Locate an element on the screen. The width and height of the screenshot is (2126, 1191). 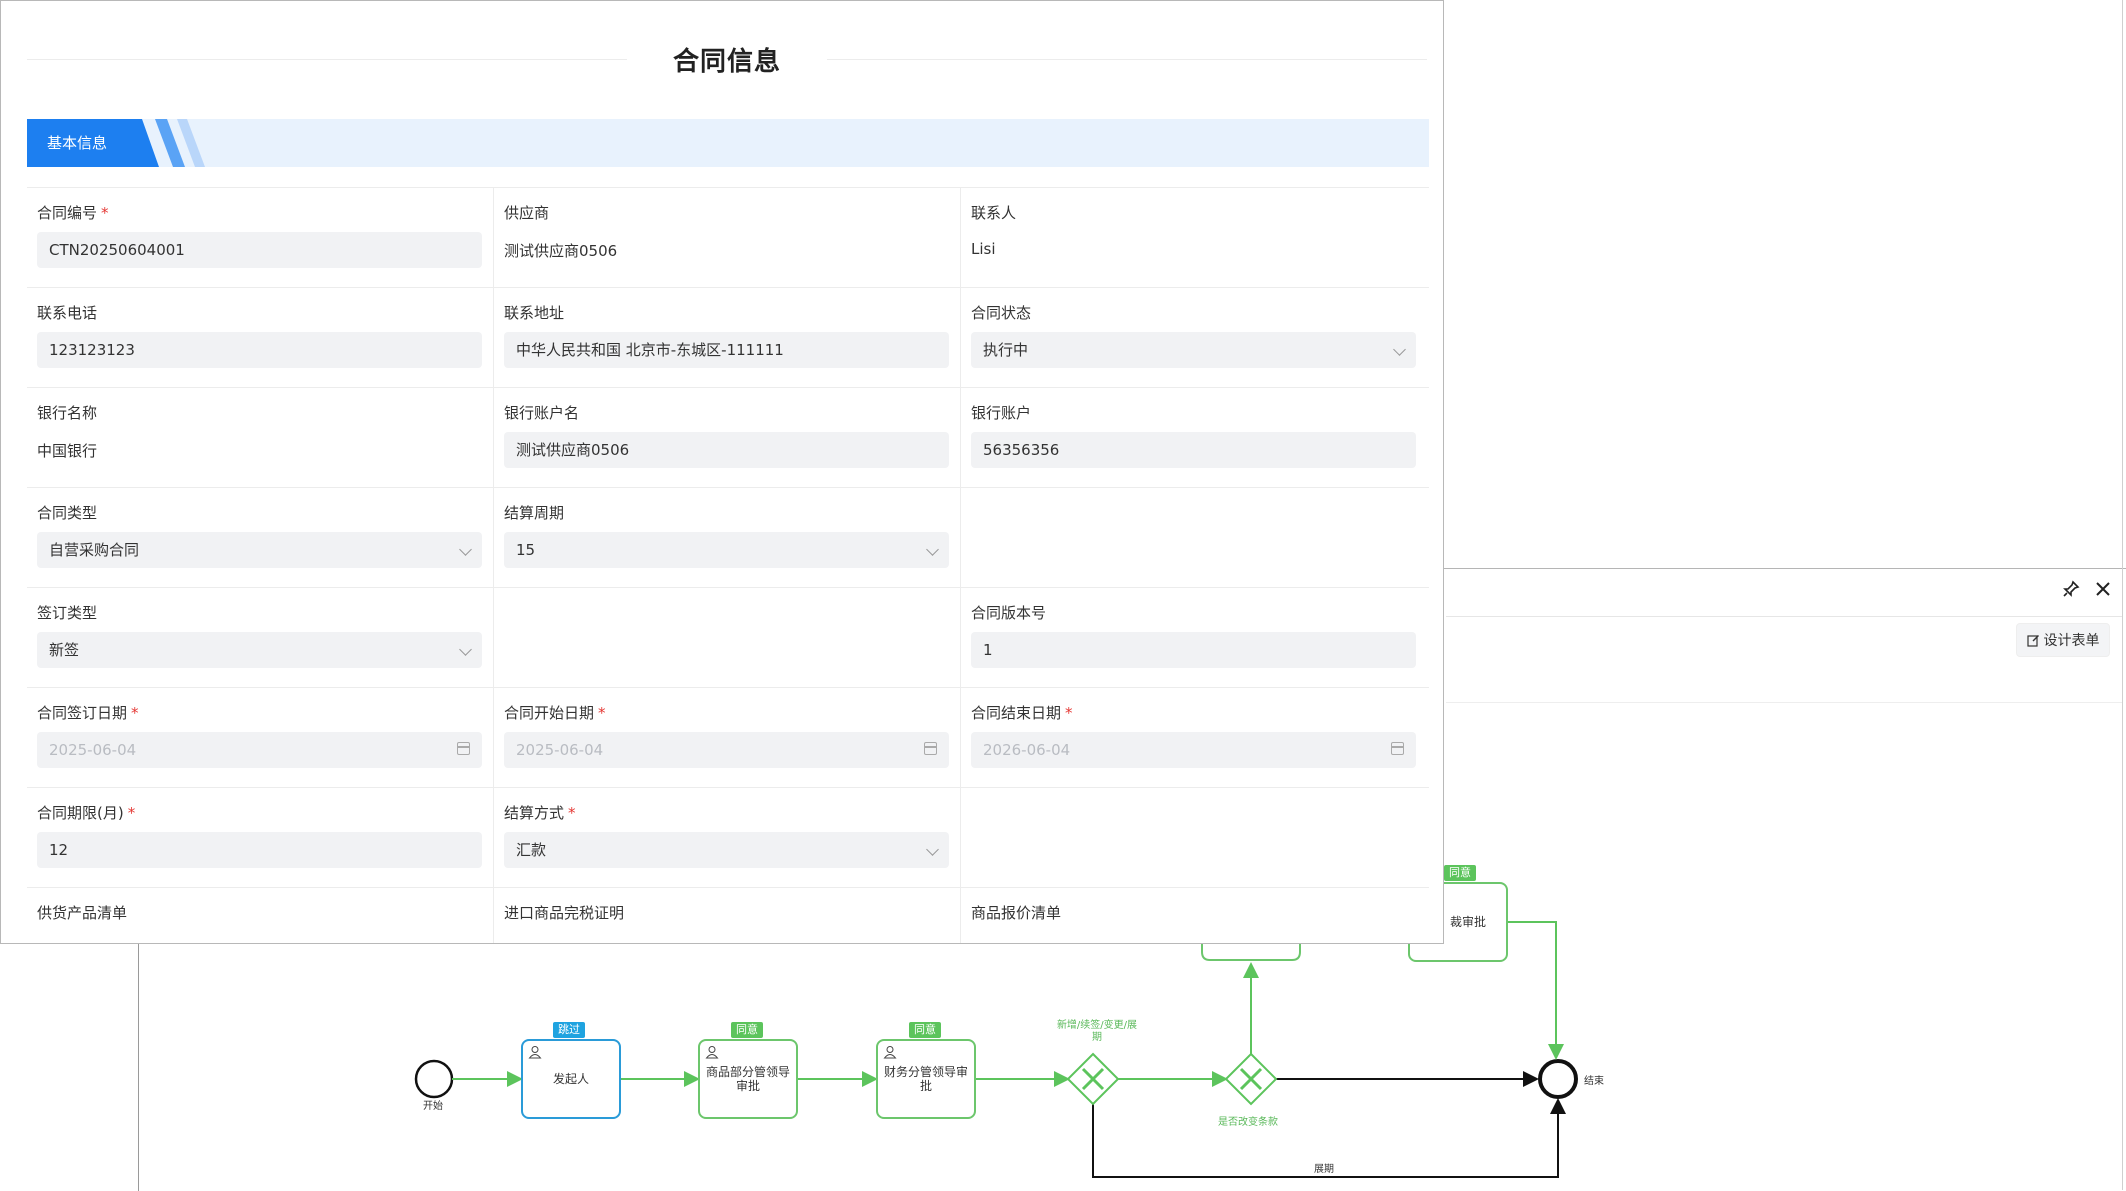
field-label: 结算方式 * is located at coordinates (540, 812).